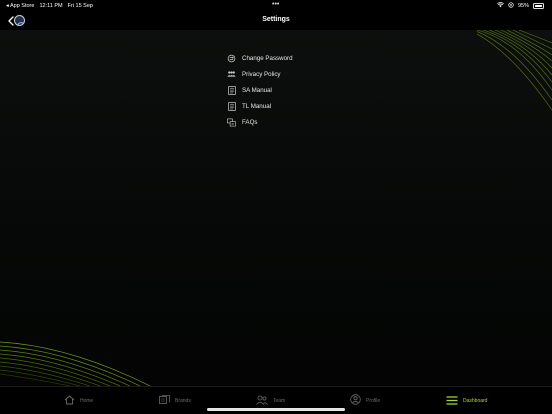 This screenshot has height=414, width=552. I want to click on tl-manual-item: TL Manual, so click(260, 106).